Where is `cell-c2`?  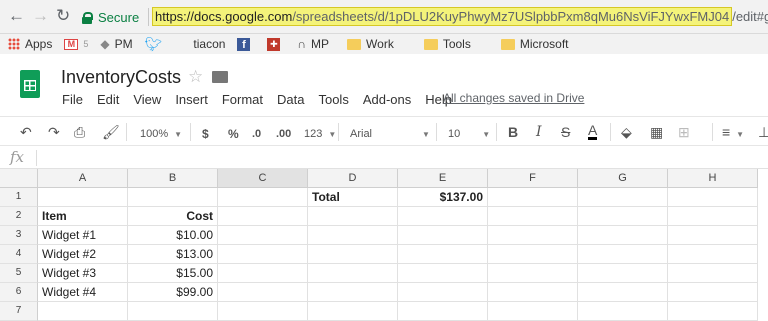 cell-c2 is located at coordinates (263, 216).